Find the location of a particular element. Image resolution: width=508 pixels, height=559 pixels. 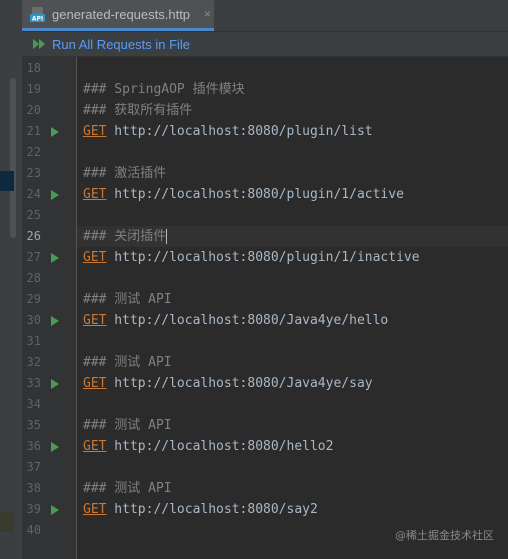

gutter-line: 23 is located at coordinates (49, 173).